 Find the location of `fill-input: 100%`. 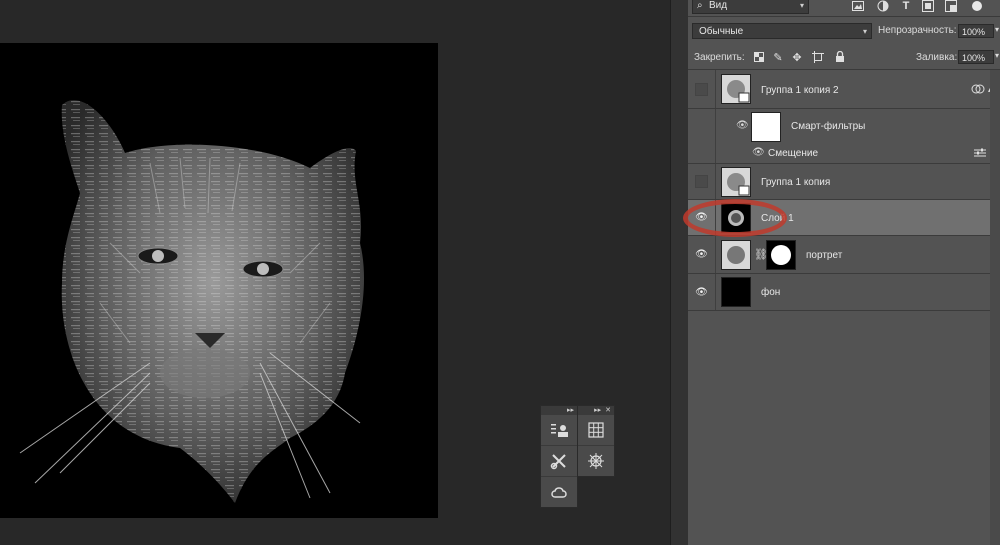

fill-input: 100% is located at coordinates (976, 57).